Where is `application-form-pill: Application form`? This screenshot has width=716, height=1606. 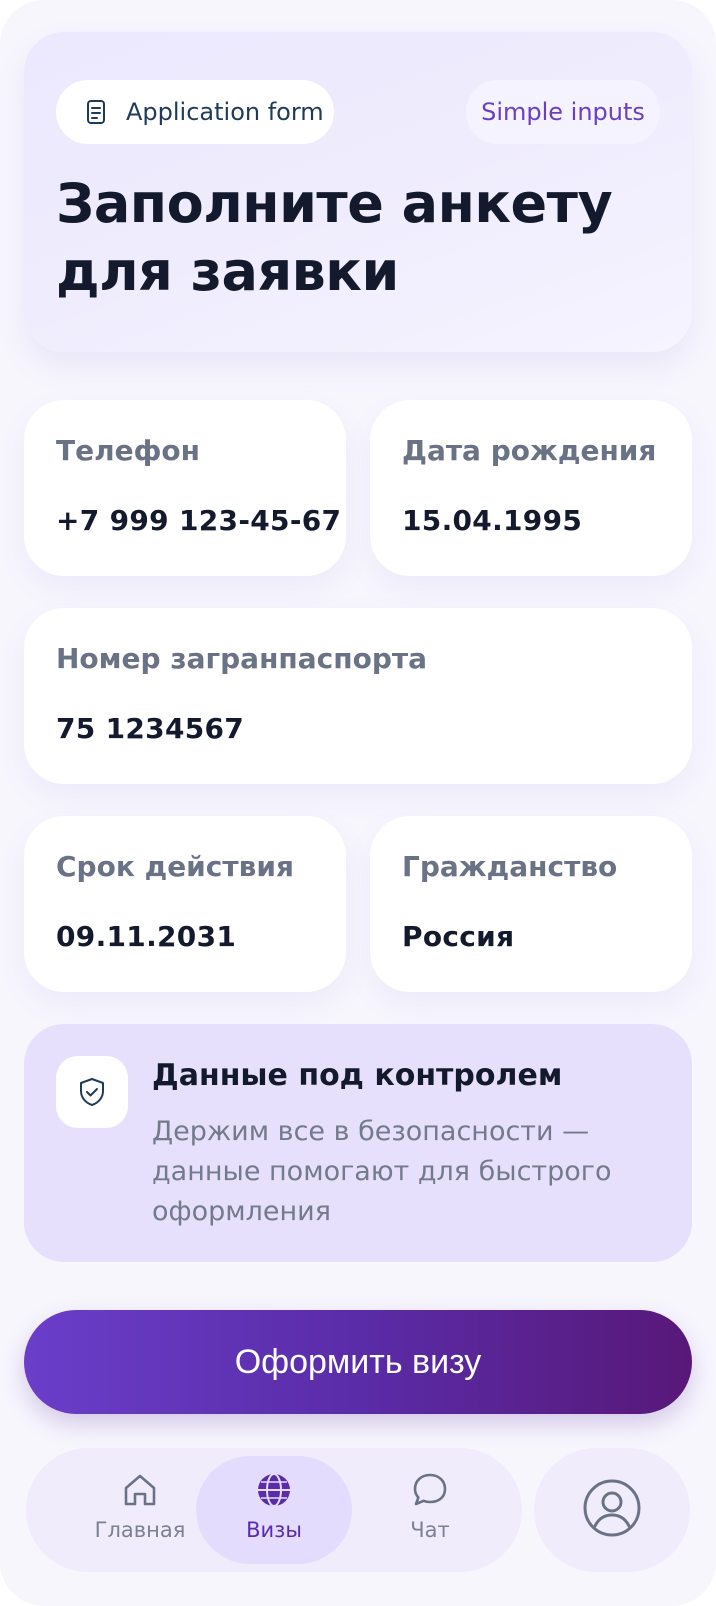
application-form-pill: Application form is located at coordinates (195, 112).